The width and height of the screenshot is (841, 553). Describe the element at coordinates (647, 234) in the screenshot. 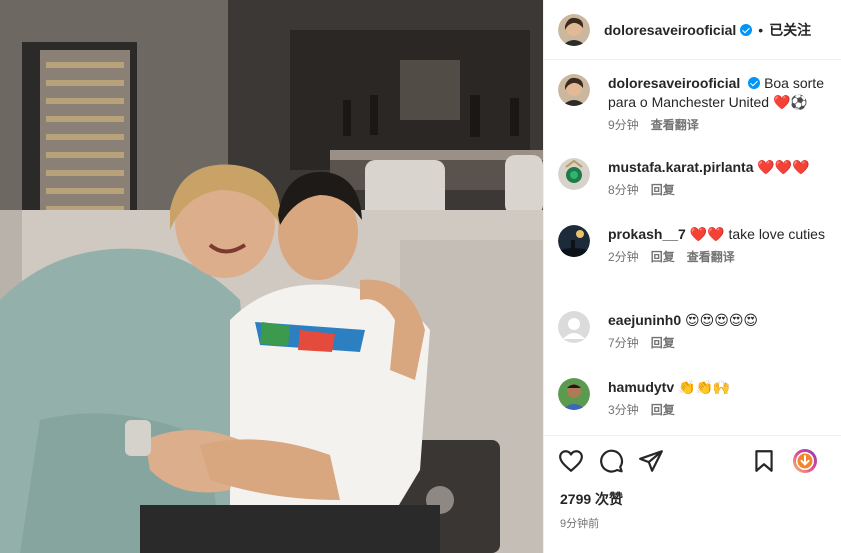

I see `comment-username: prokash__7` at that location.